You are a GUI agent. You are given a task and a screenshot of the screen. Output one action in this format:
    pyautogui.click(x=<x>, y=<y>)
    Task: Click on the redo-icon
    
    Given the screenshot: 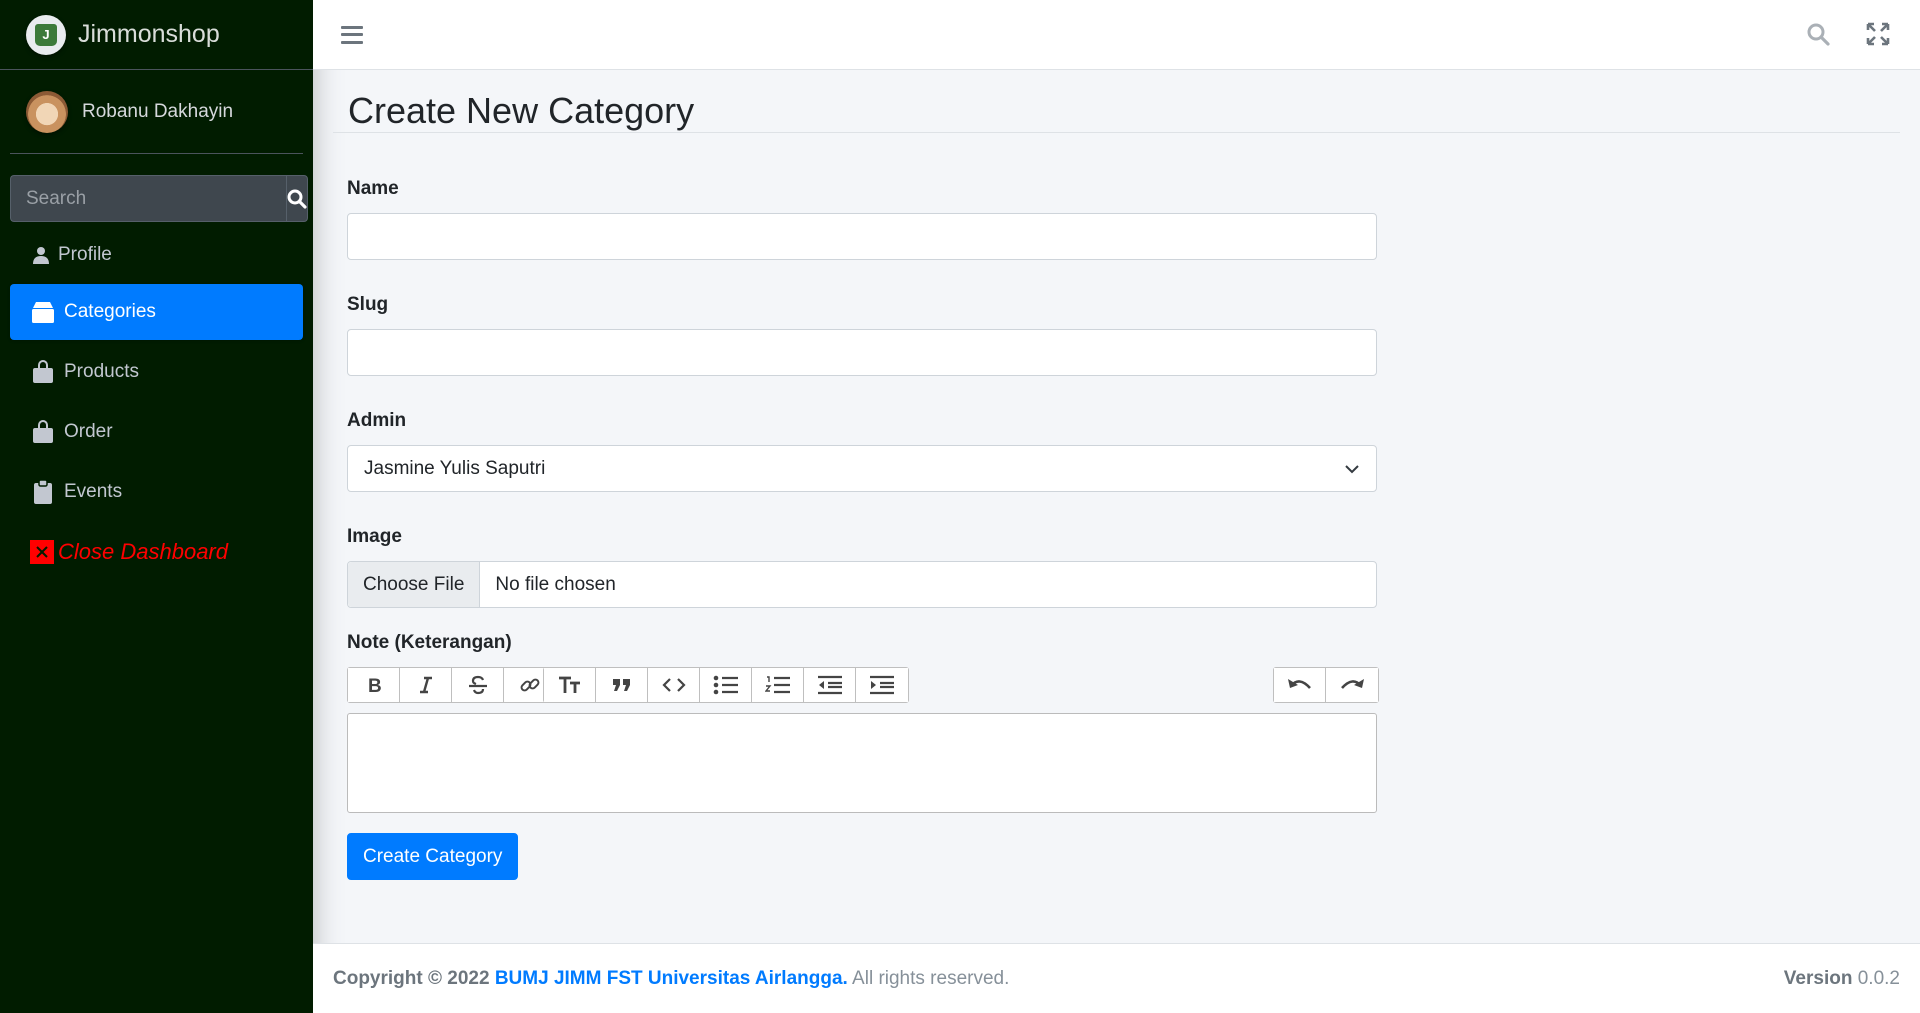 What is the action you would take?
    pyautogui.click(x=1352, y=684)
    